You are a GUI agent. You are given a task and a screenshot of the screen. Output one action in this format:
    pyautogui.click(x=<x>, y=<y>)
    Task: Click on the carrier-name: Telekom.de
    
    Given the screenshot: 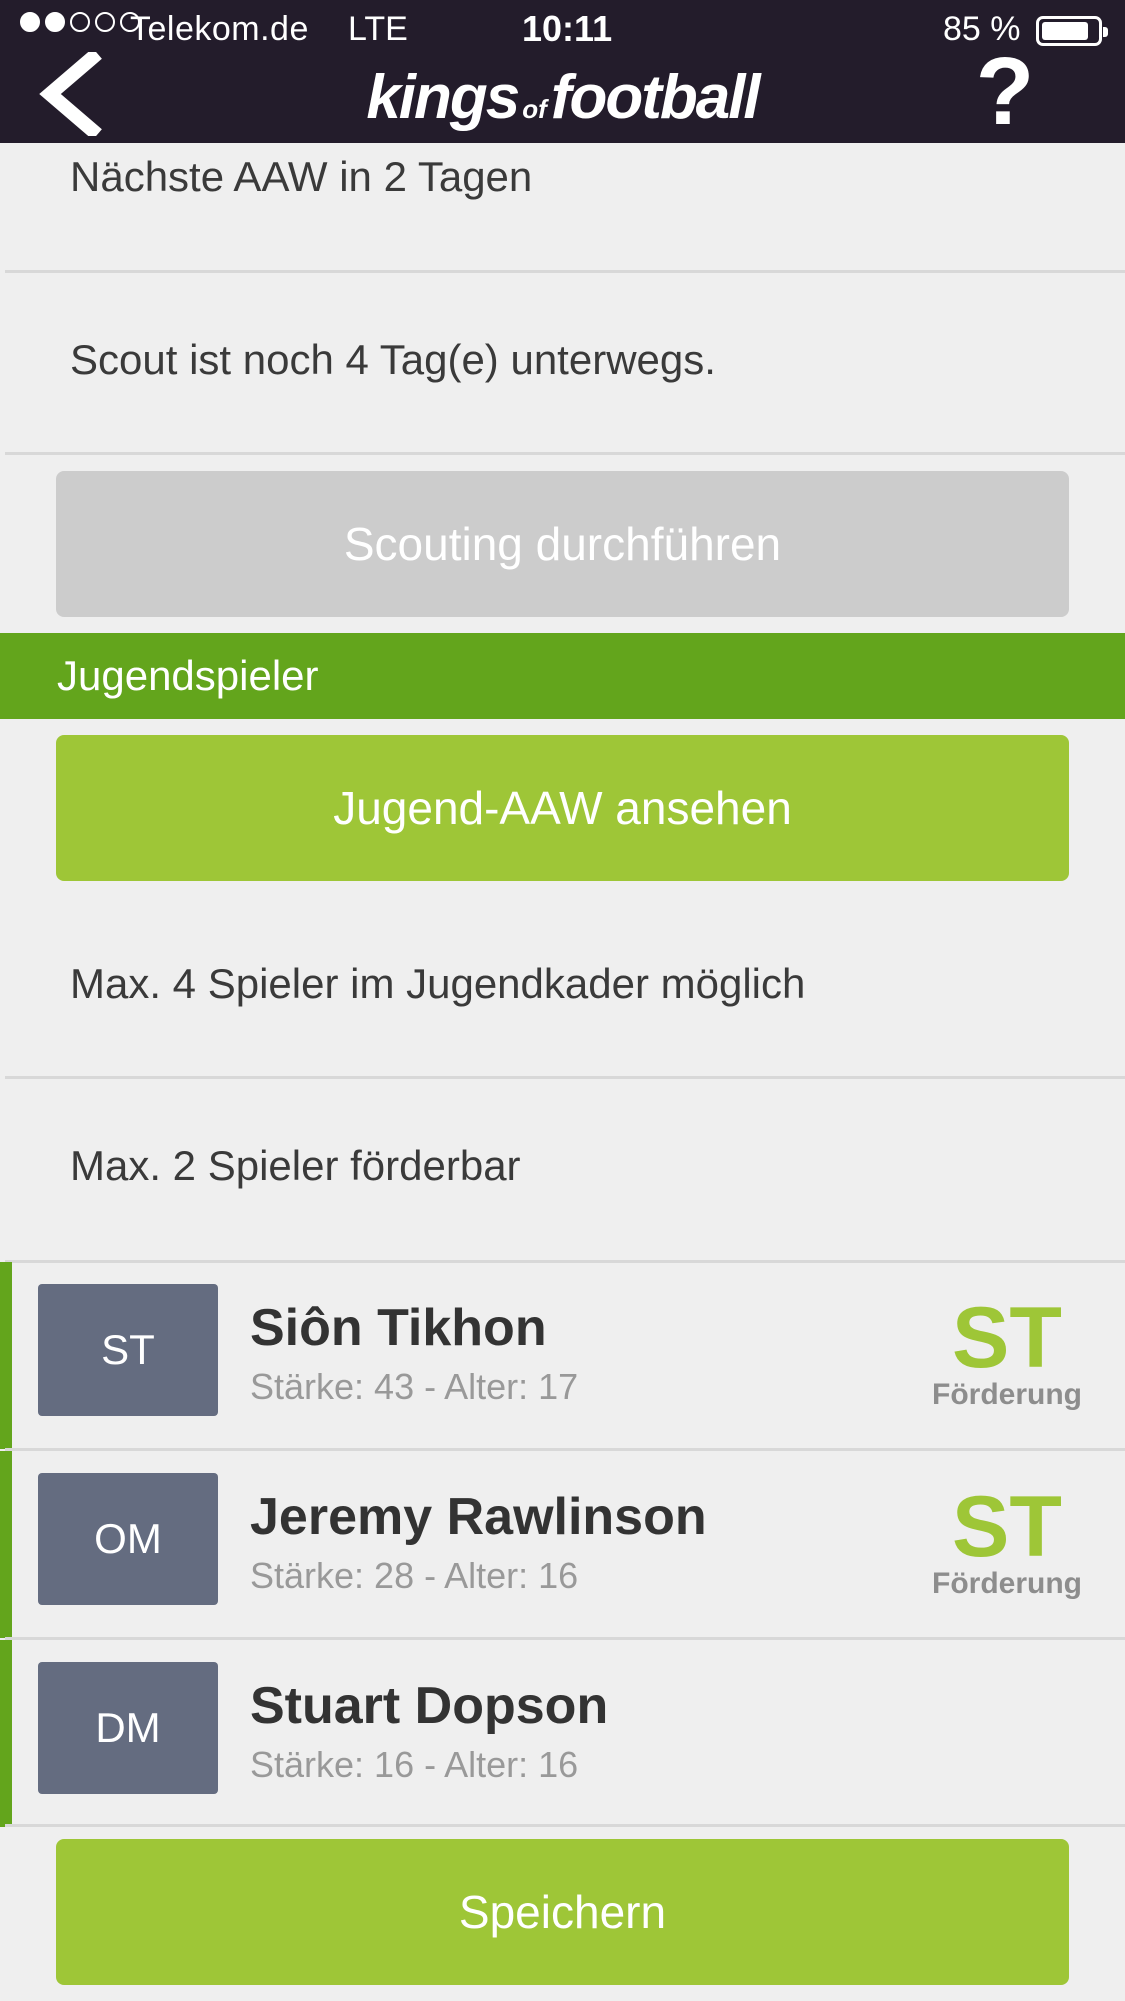 What is the action you would take?
    pyautogui.click(x=219, y=29)
    